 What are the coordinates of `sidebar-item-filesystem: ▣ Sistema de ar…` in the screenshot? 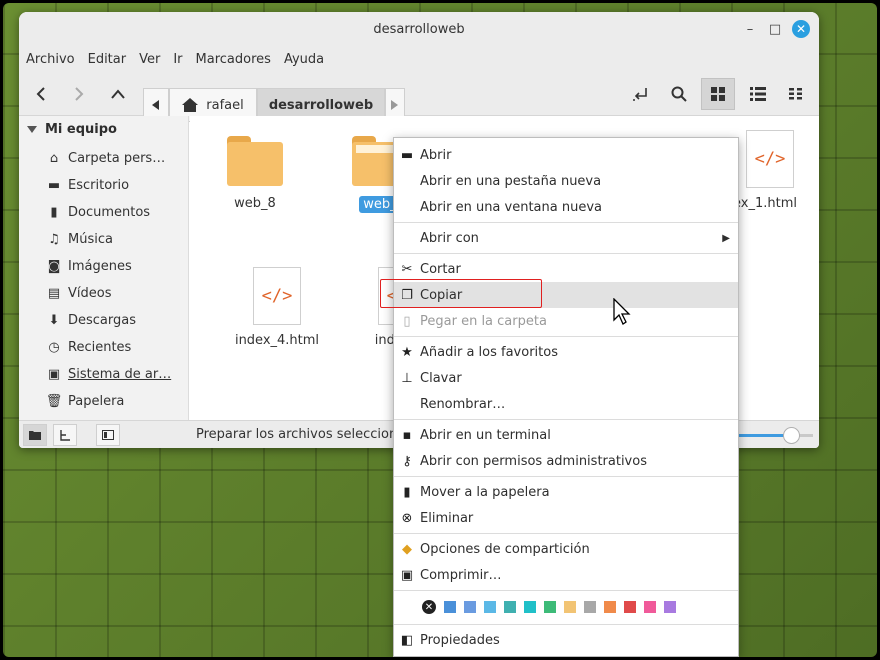 It's located at (115, 374).